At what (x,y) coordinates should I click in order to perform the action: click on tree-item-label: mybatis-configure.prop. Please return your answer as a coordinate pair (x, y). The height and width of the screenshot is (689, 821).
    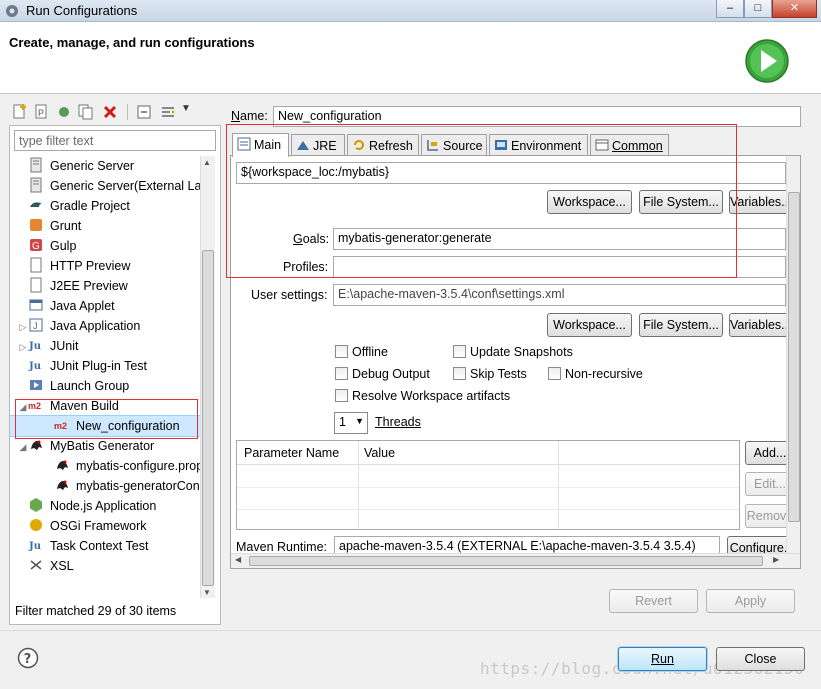
    Looking at the image, I should click on (138, 466).